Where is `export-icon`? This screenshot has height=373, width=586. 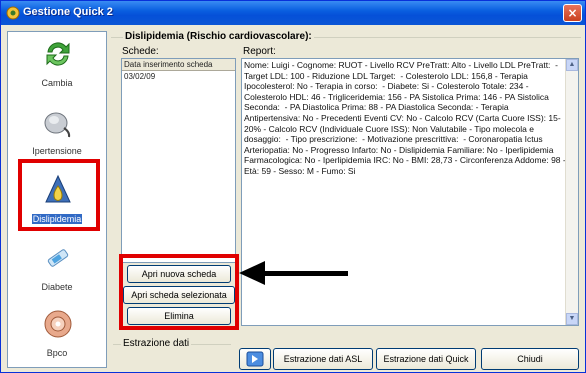 export-icon is located at coordinates (255, 359).